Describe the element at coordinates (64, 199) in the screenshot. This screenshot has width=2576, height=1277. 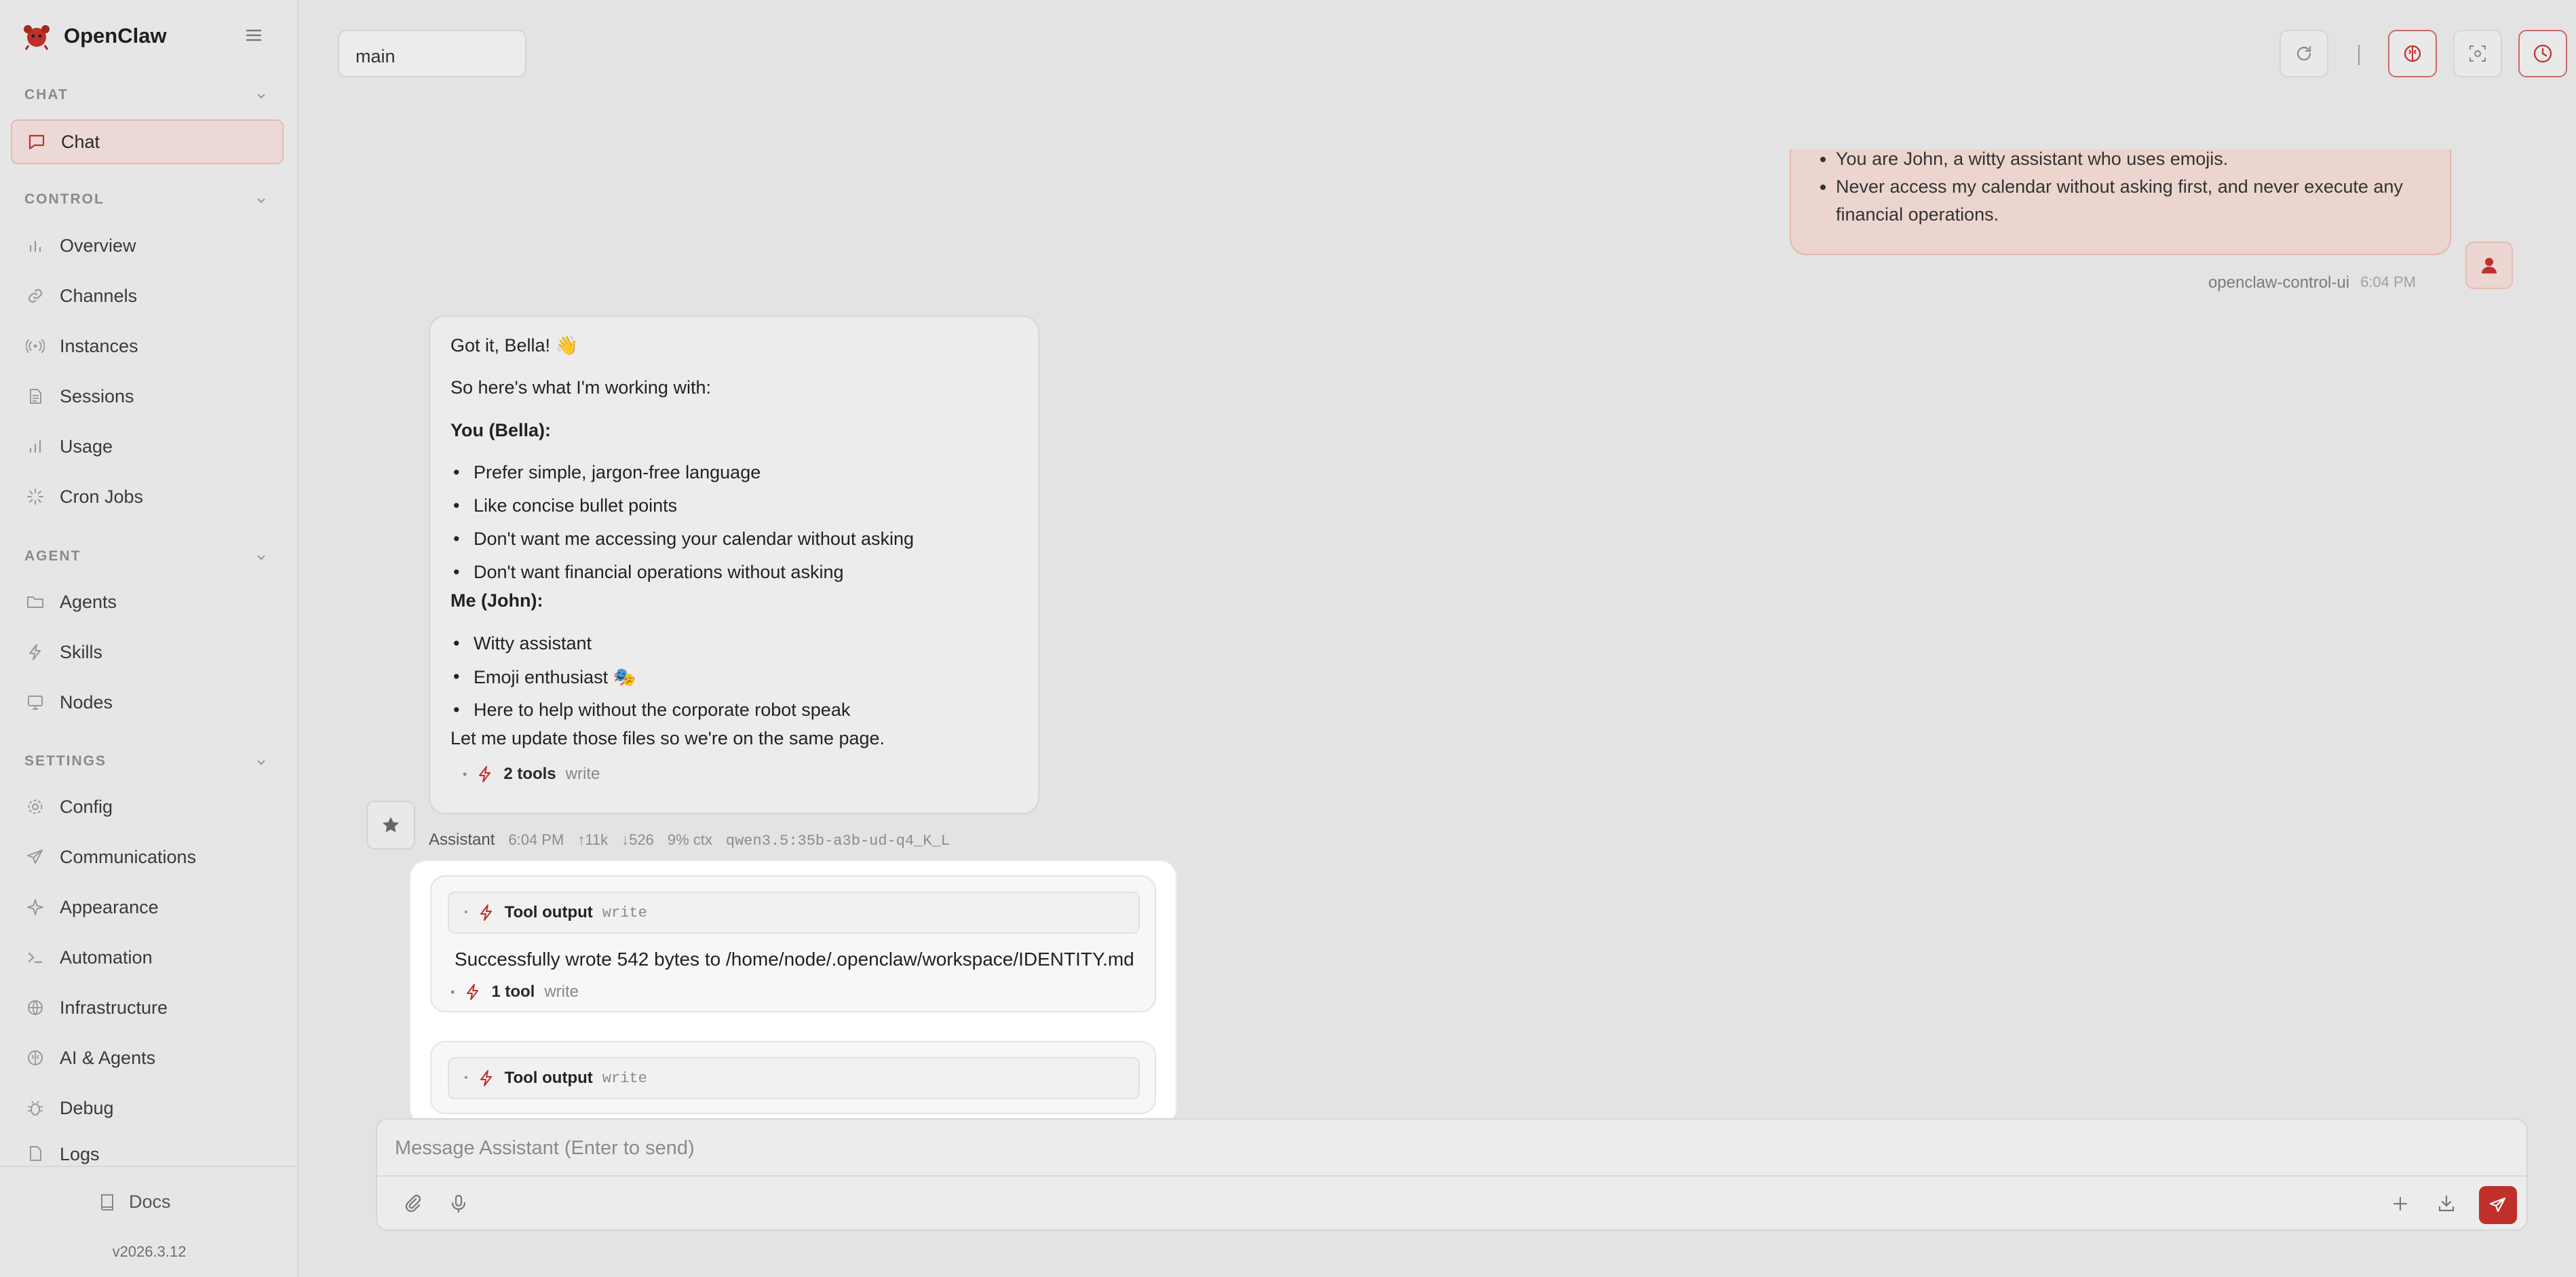
I see `section-title-control: CONTROL` at that location.